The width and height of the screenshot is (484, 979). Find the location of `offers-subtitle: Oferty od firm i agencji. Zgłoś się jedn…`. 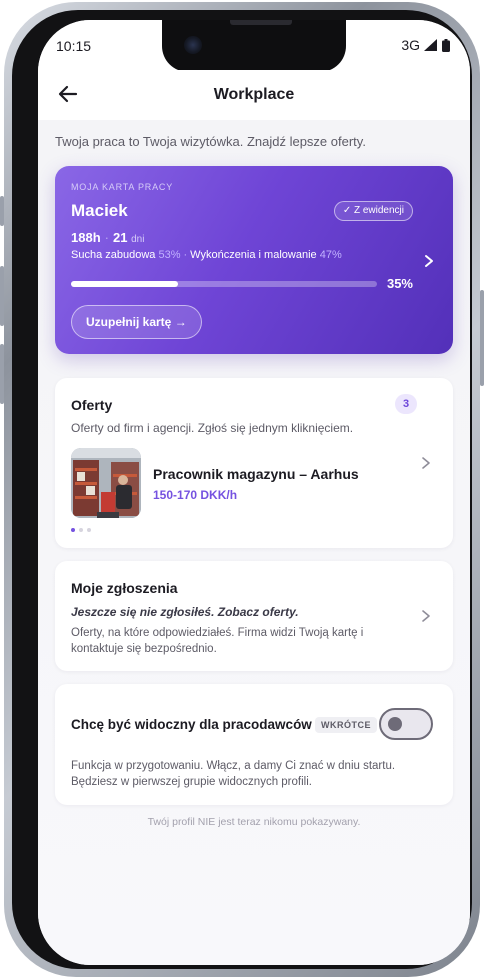

offers-subtitle: Oferty od firm i agencji. Zgłoś się jedn… is located at coordinates (212, 428).